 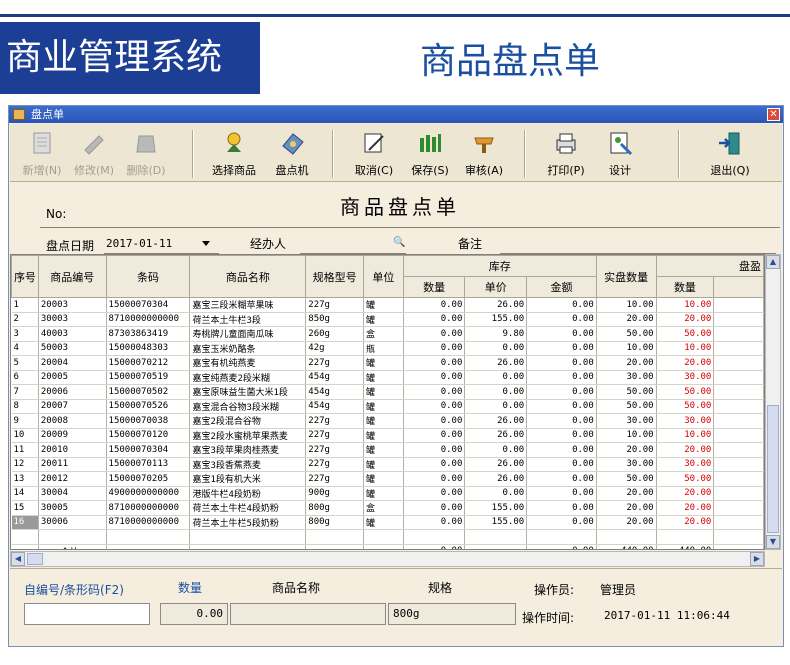 I want to click on cell-gain: 10.00, so click(x=685, y=348).